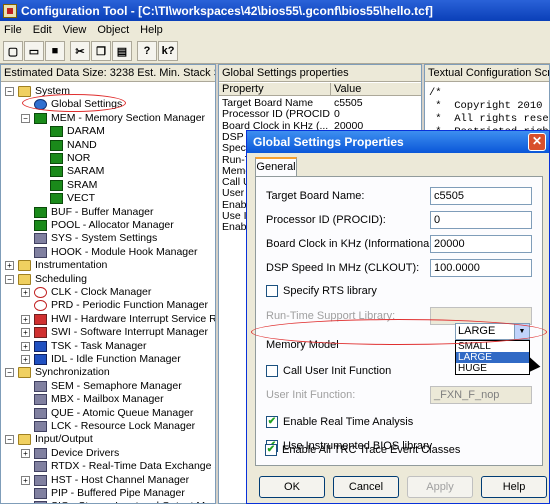 This screenshot has height=504, width=550. I want to click on column-value: Value, so click(376, 89).